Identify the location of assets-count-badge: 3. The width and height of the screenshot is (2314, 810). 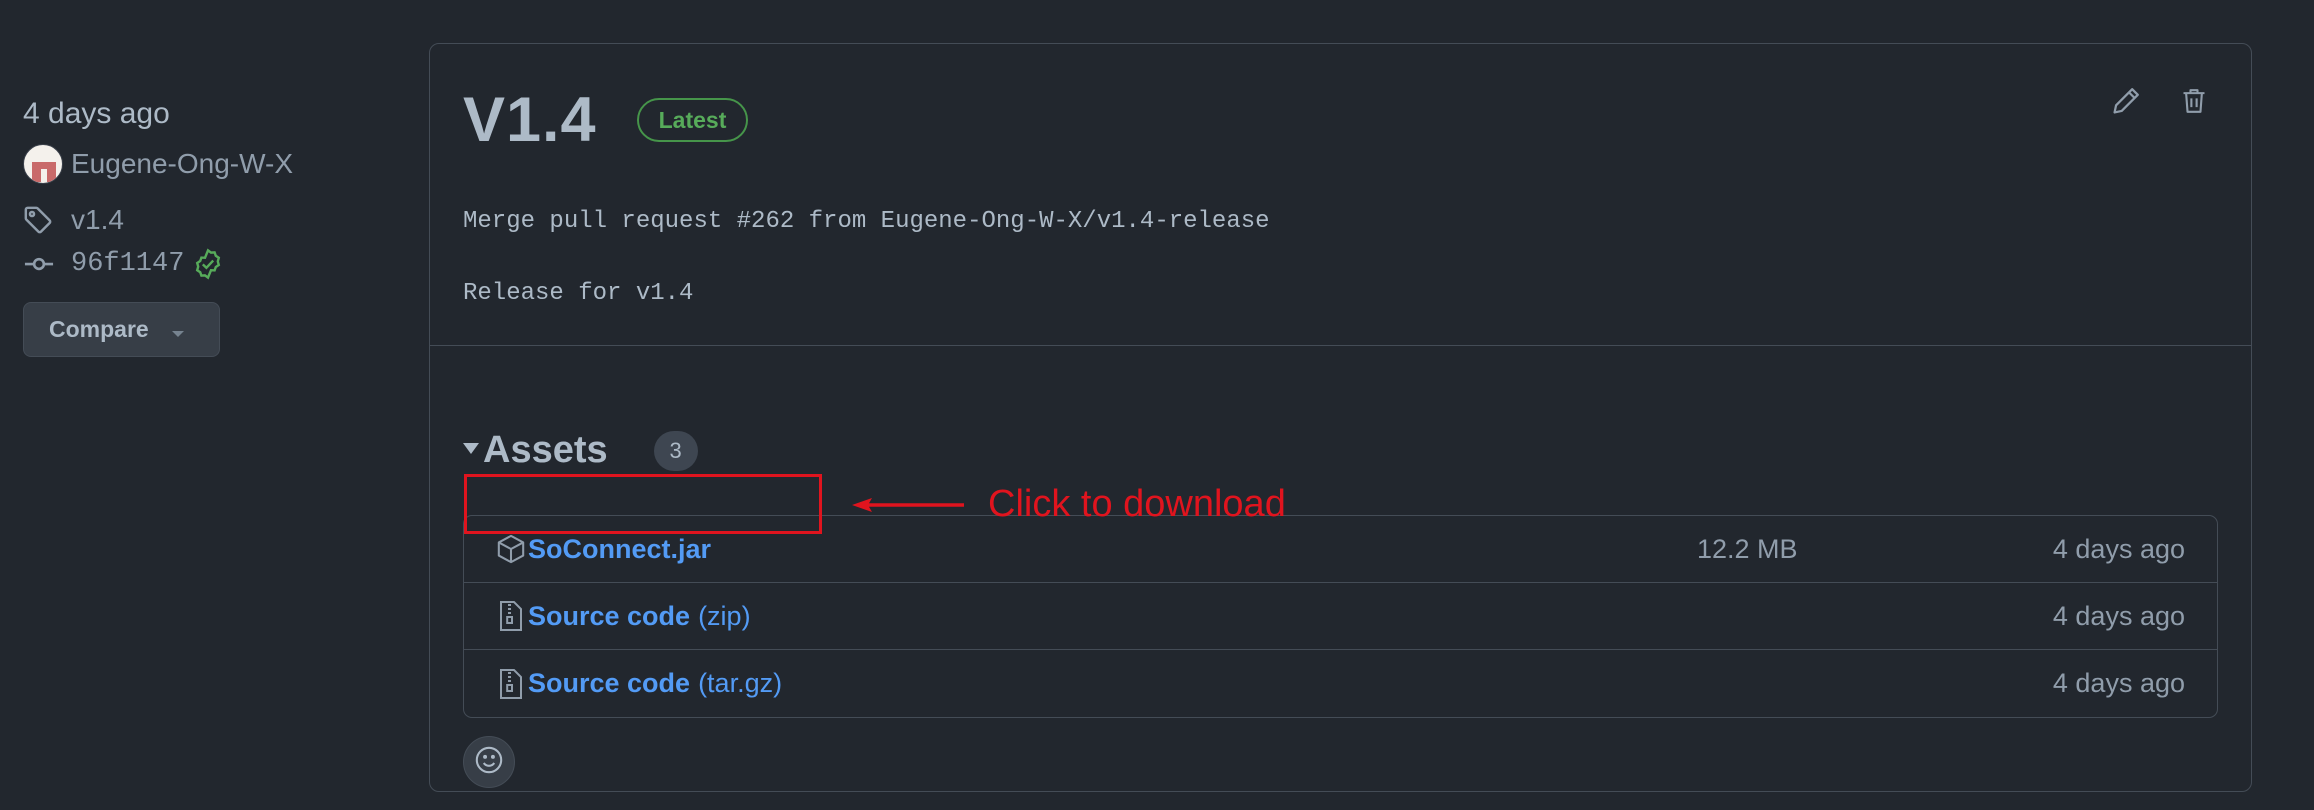
(675, 450).